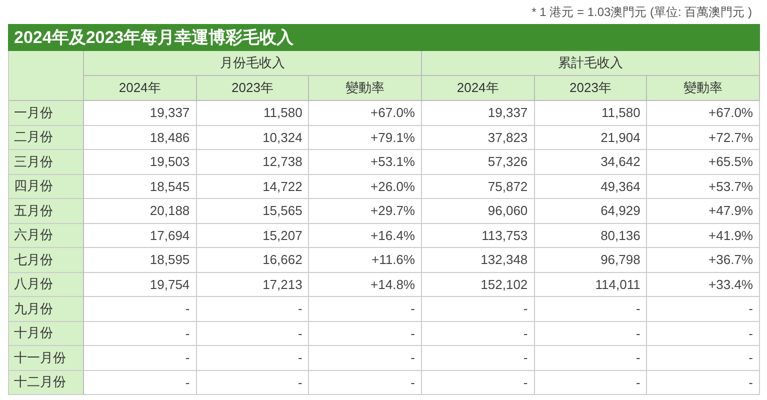 The width and height of the screenshot is (767, 400). Describe the element at coordinates (591, 162) in the screenshot. I see `table-cell: 34,642` at that location.